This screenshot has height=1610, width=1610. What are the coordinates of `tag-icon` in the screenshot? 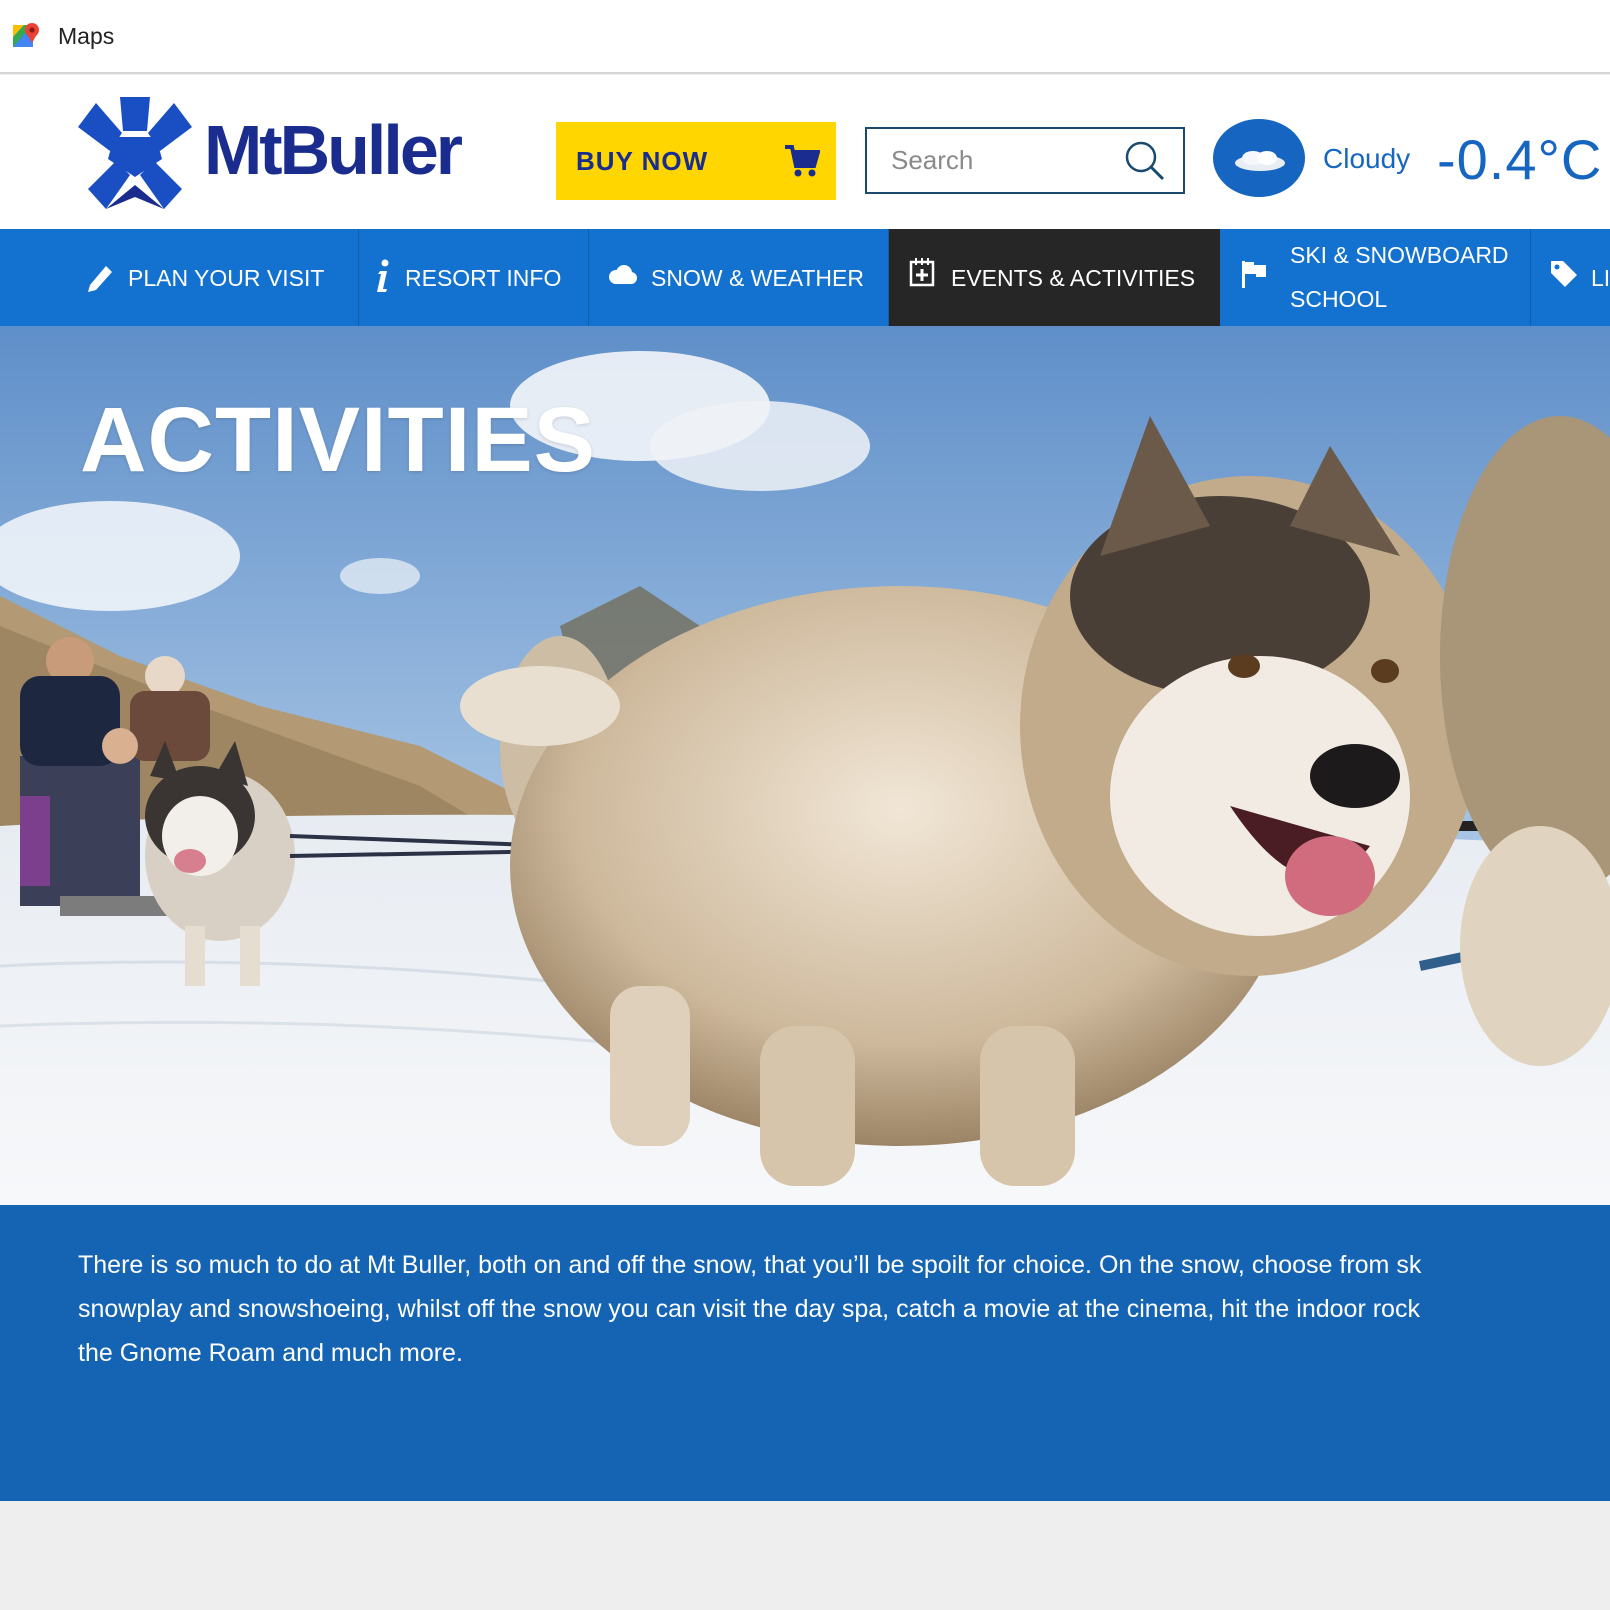 It's located at (1564, 274).